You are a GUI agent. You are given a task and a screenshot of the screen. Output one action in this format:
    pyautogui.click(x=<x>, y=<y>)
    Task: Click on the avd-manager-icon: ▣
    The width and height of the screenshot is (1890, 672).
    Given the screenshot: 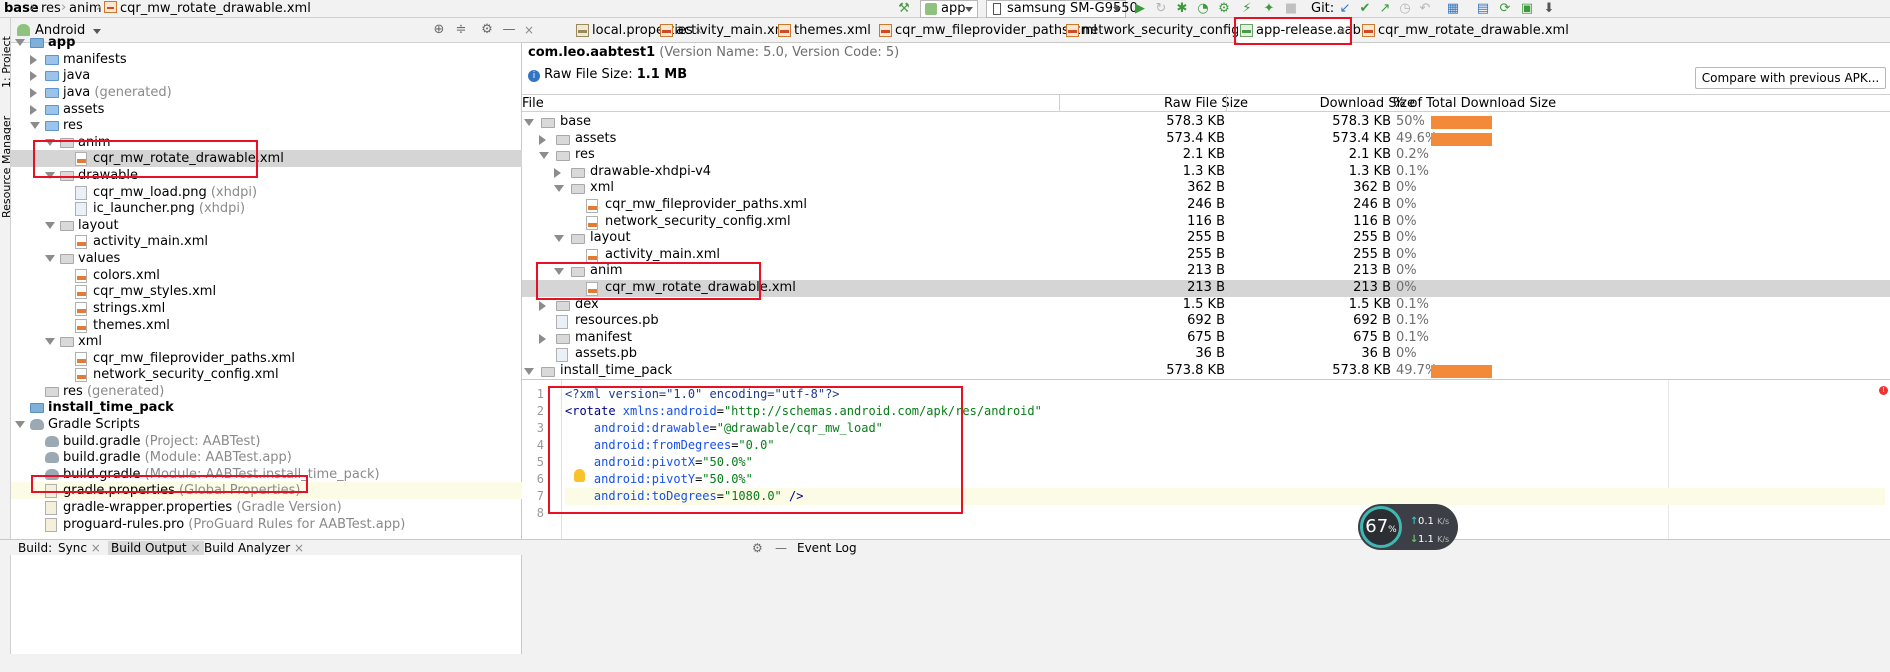 What is the action you would take?
    pyautogui.click(x=1527, y=9)
    